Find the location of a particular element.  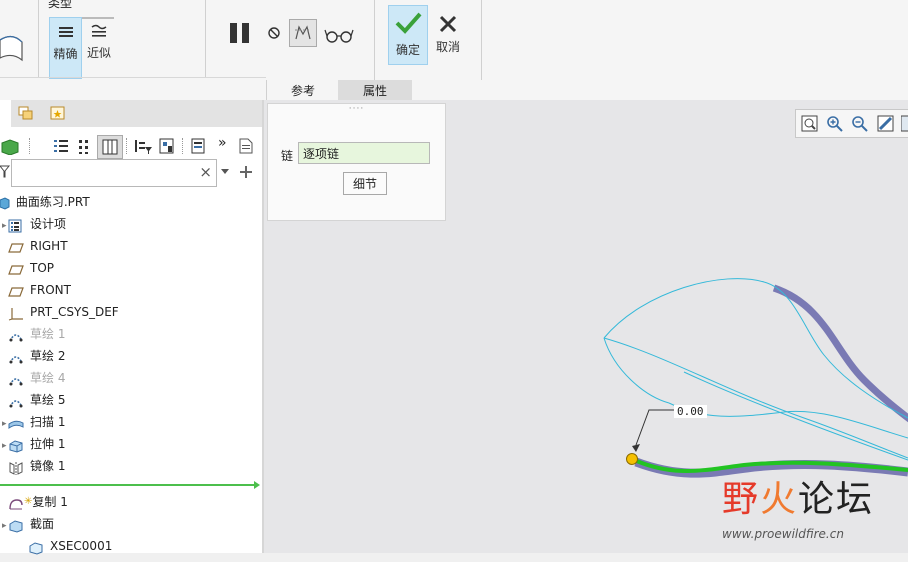

tree-item: ▸ 设计项 is located at coordinates (34, 224).